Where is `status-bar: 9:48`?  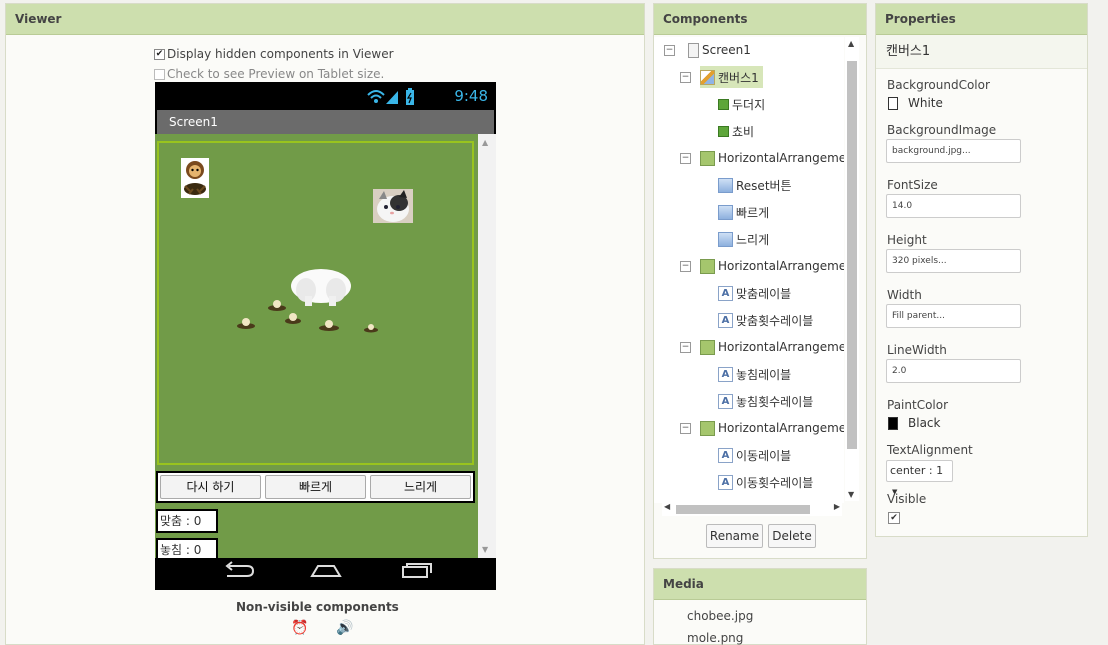
status-bar: 9:48 is located at coordinates (325, 96).